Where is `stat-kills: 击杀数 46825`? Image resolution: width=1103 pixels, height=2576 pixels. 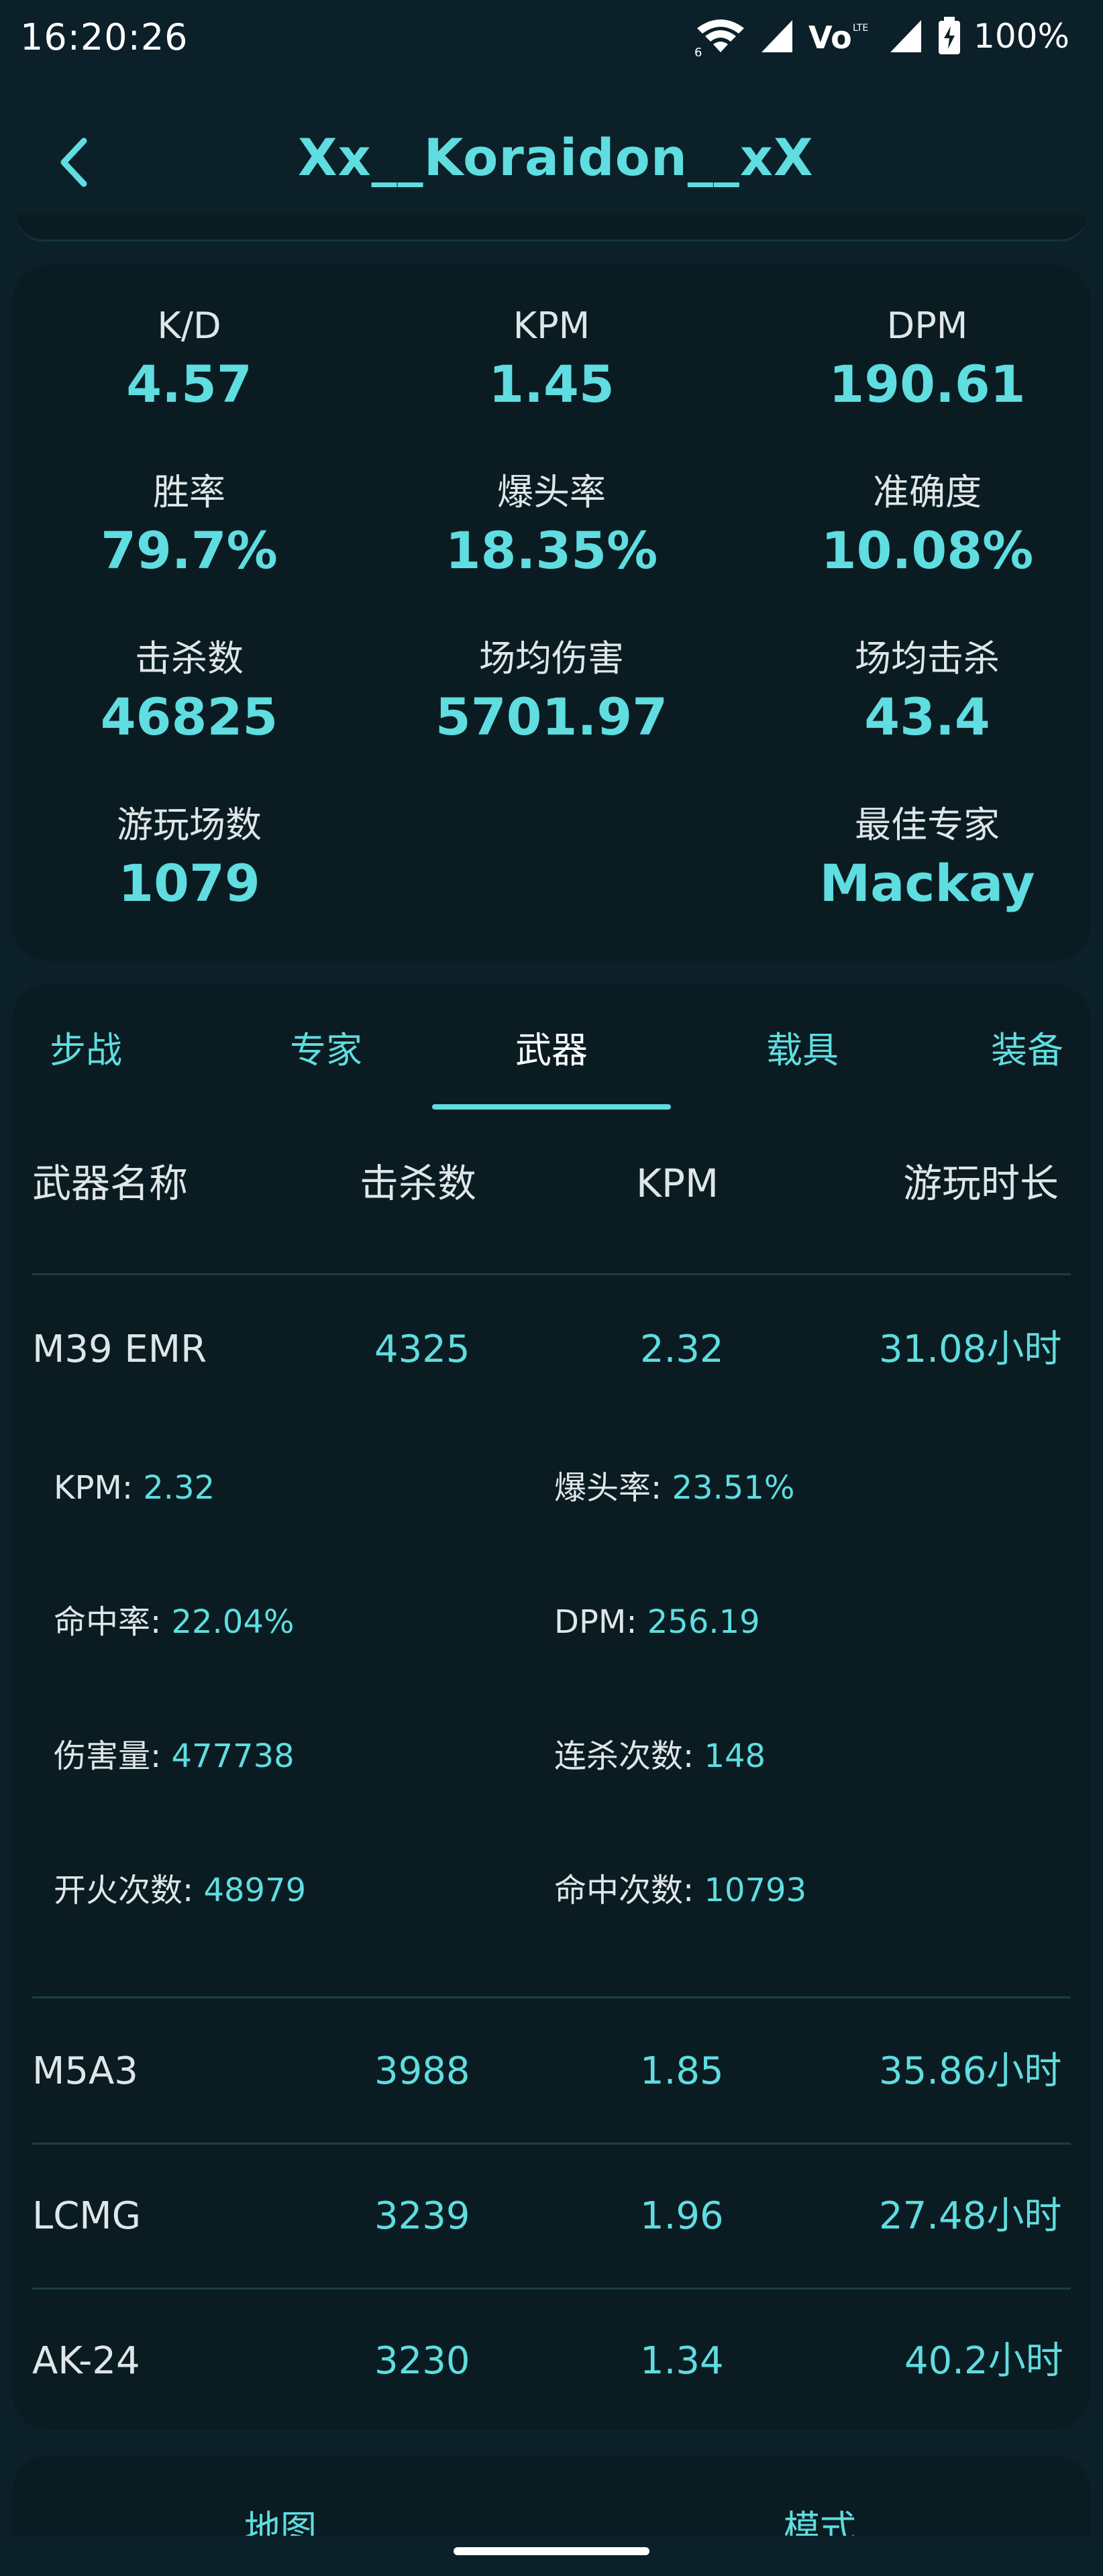
stat-kills: 击杀数 46825 is located at coordinates (189, 692).